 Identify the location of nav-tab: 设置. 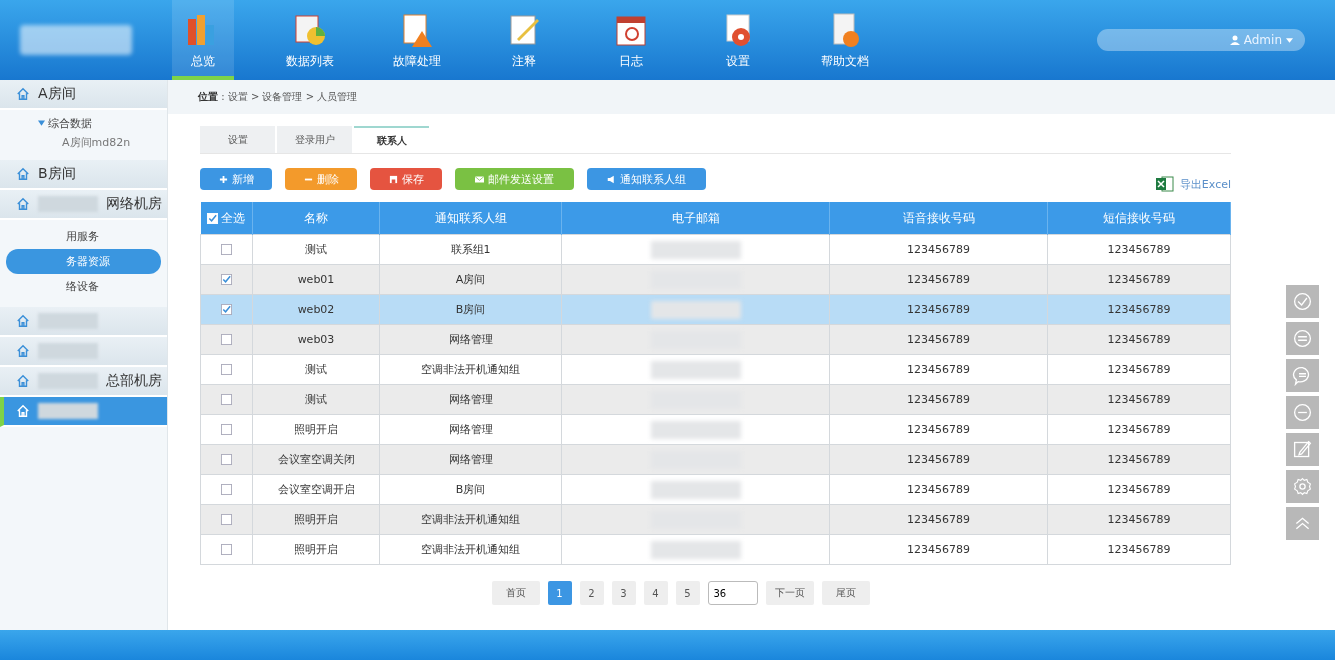
(738, 40).